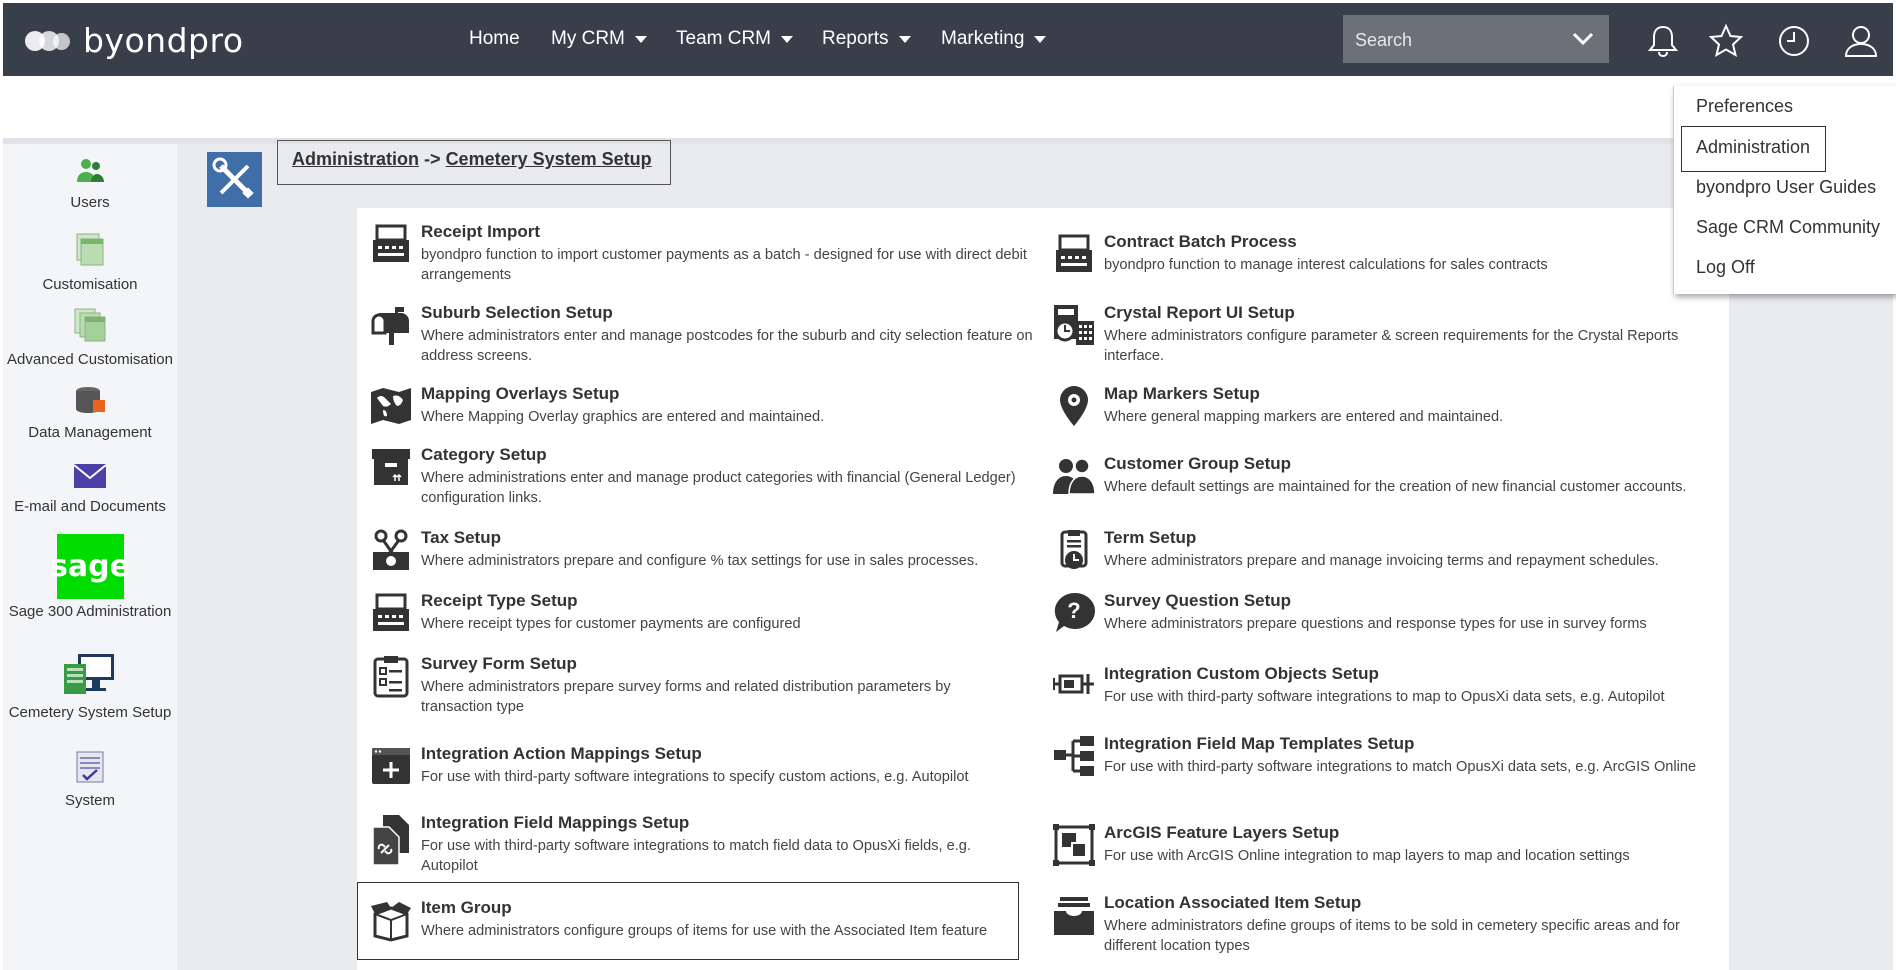 This screenshot has width=1896, height=970. What do you see at coordinates (53, 40) in the screenshot?
I see `logo-circles-icon` at bounding box center [53, 40].